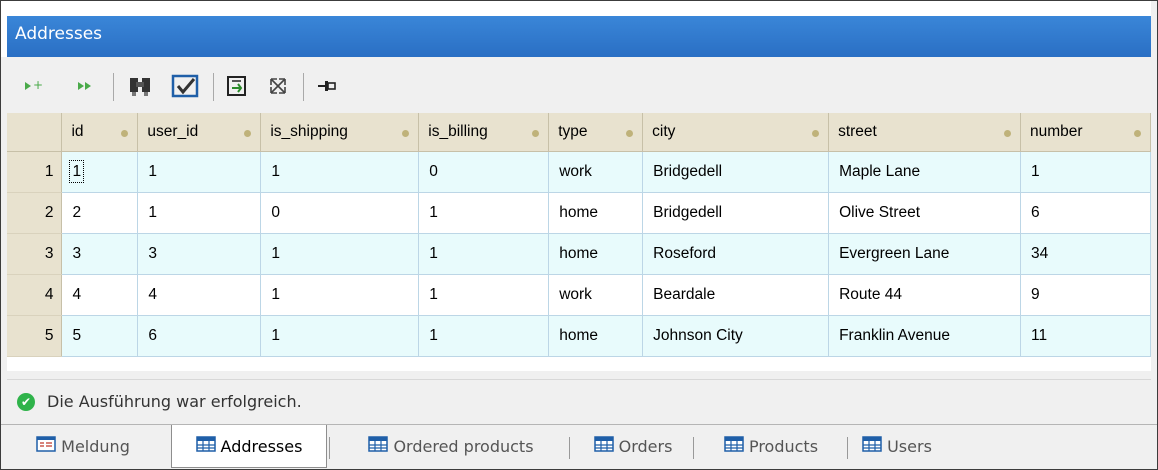 The width and height of the screenshot is (1158, 470). What do you see at coordinates (35, 336) in the screenshot?
I see `row-number: 5` at bounding box center [35, 336].